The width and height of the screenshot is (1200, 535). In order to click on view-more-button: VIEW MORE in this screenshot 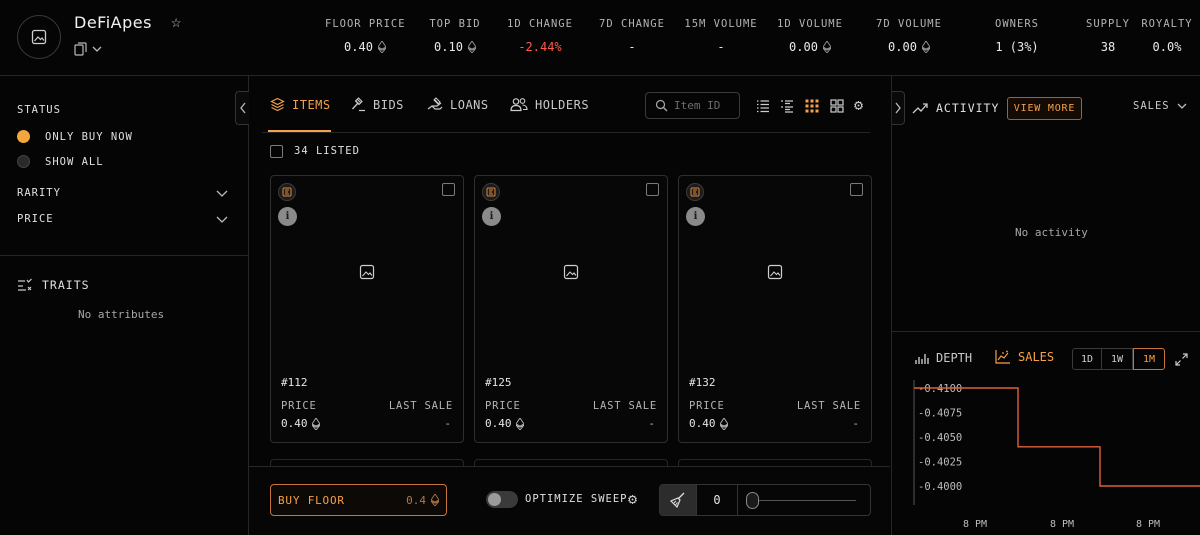, I will do `click(1044, 108)`.